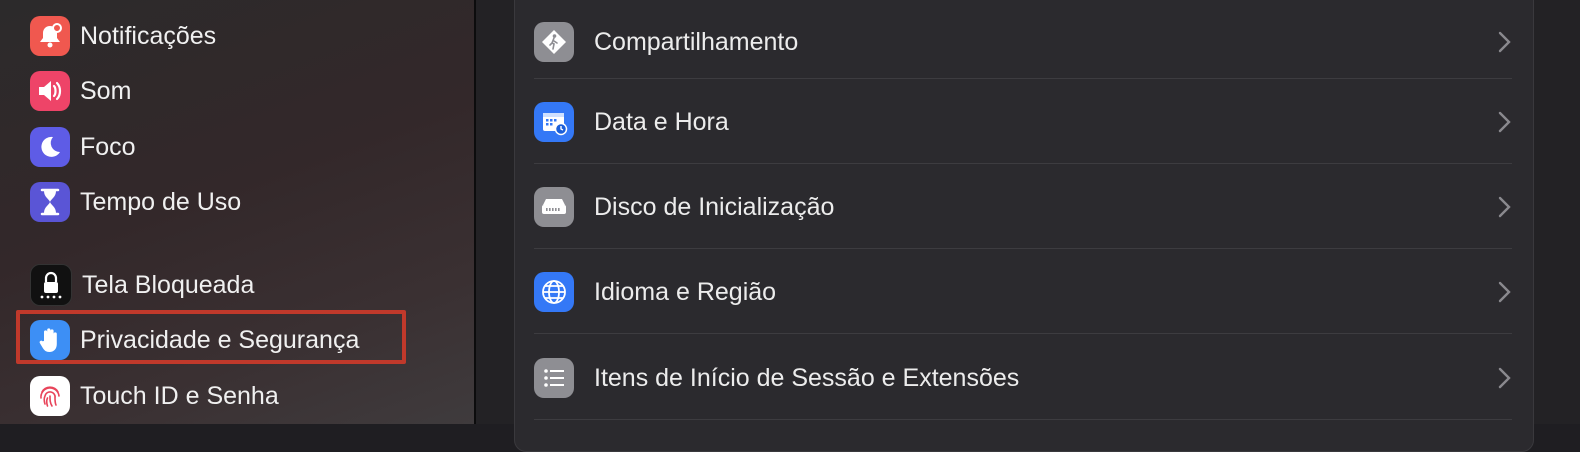 The width and height of the screenshot is (1580, 452). What do you see at coordinates (50, 36) in the screenshot?
I see `bell-badge-icon` at bounding box center [50, 36].